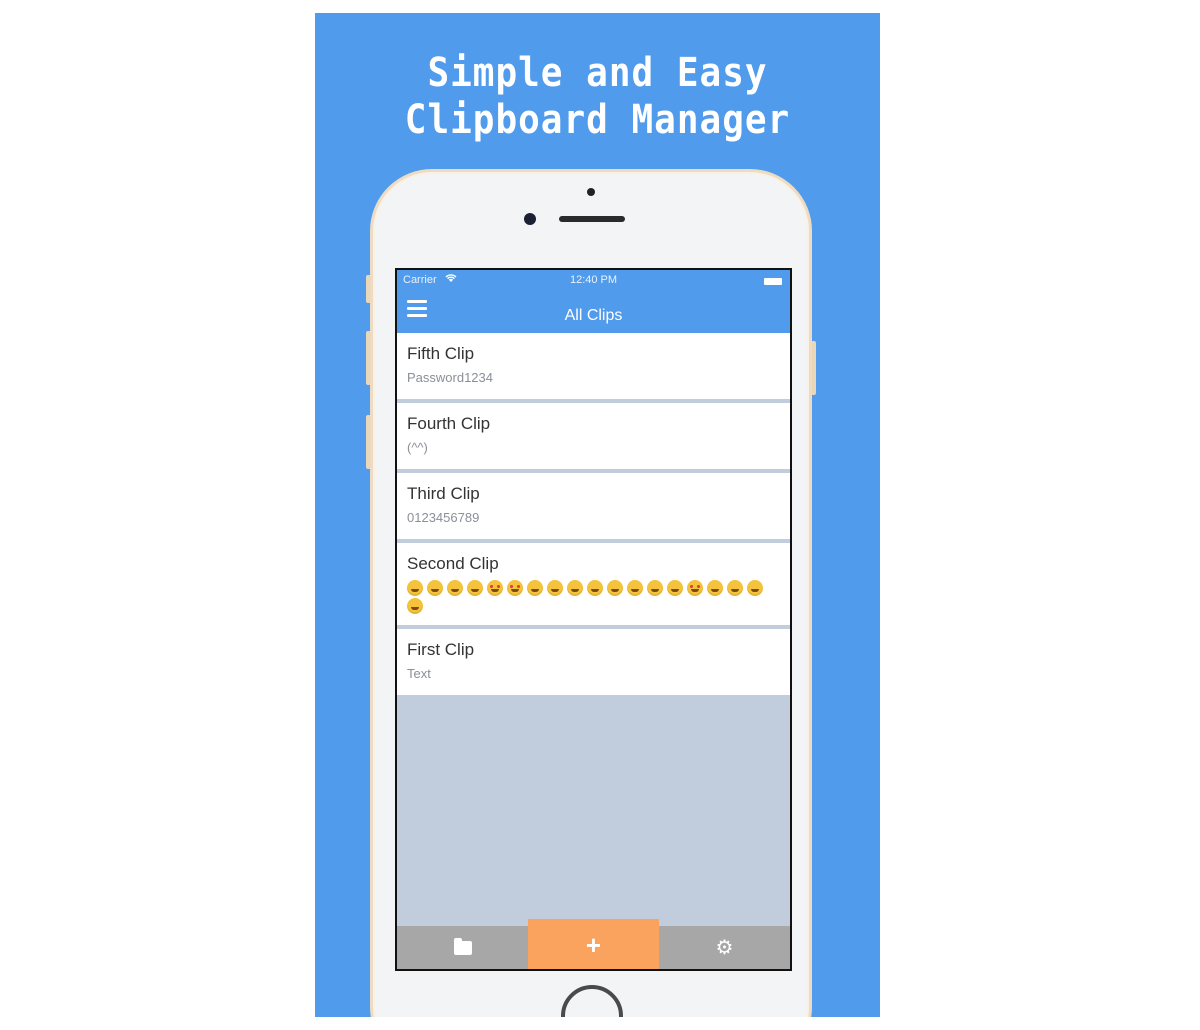 Image resolution: width=1200 pixels, height=1030 pixels. I want to click on clip-preview: 0123456789, so click(443, 517).